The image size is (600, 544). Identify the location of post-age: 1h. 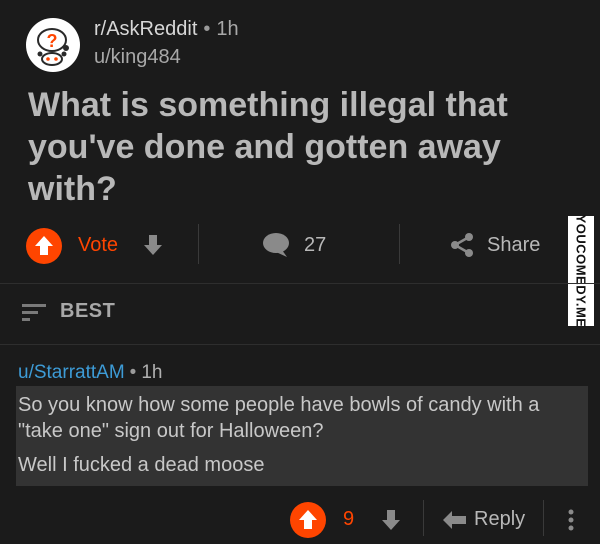
(227, 29).